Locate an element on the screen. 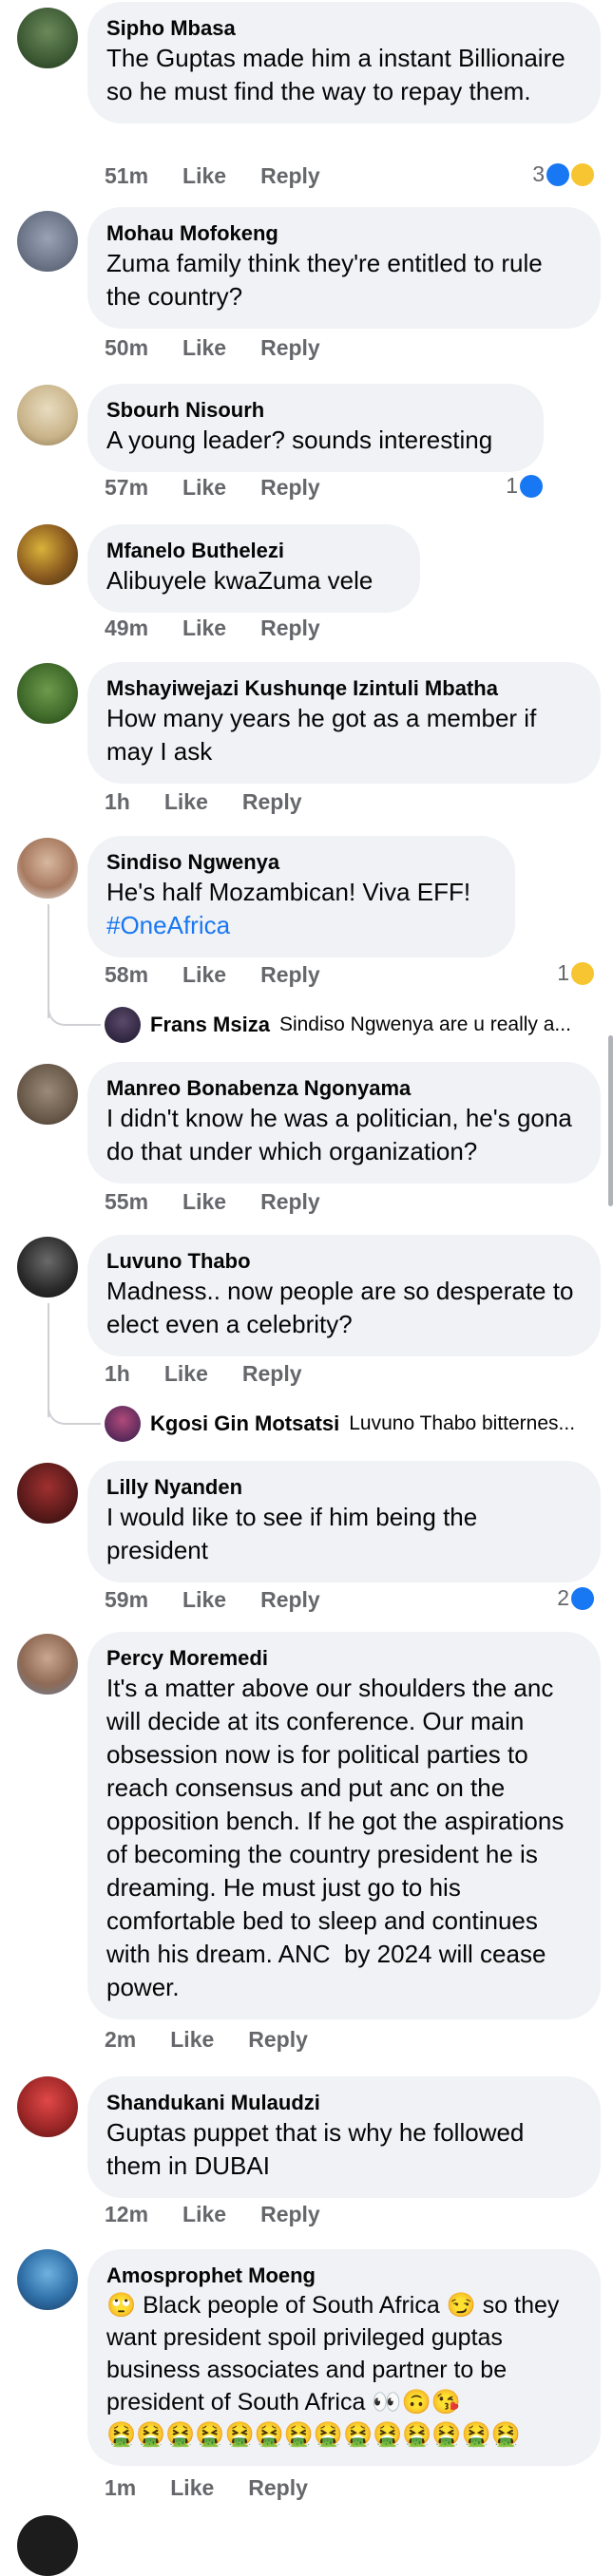 The height and width of the screenshot is (2576, 613). commenter-name: Lilly Nyanden is located at coordinates (344, 1487).